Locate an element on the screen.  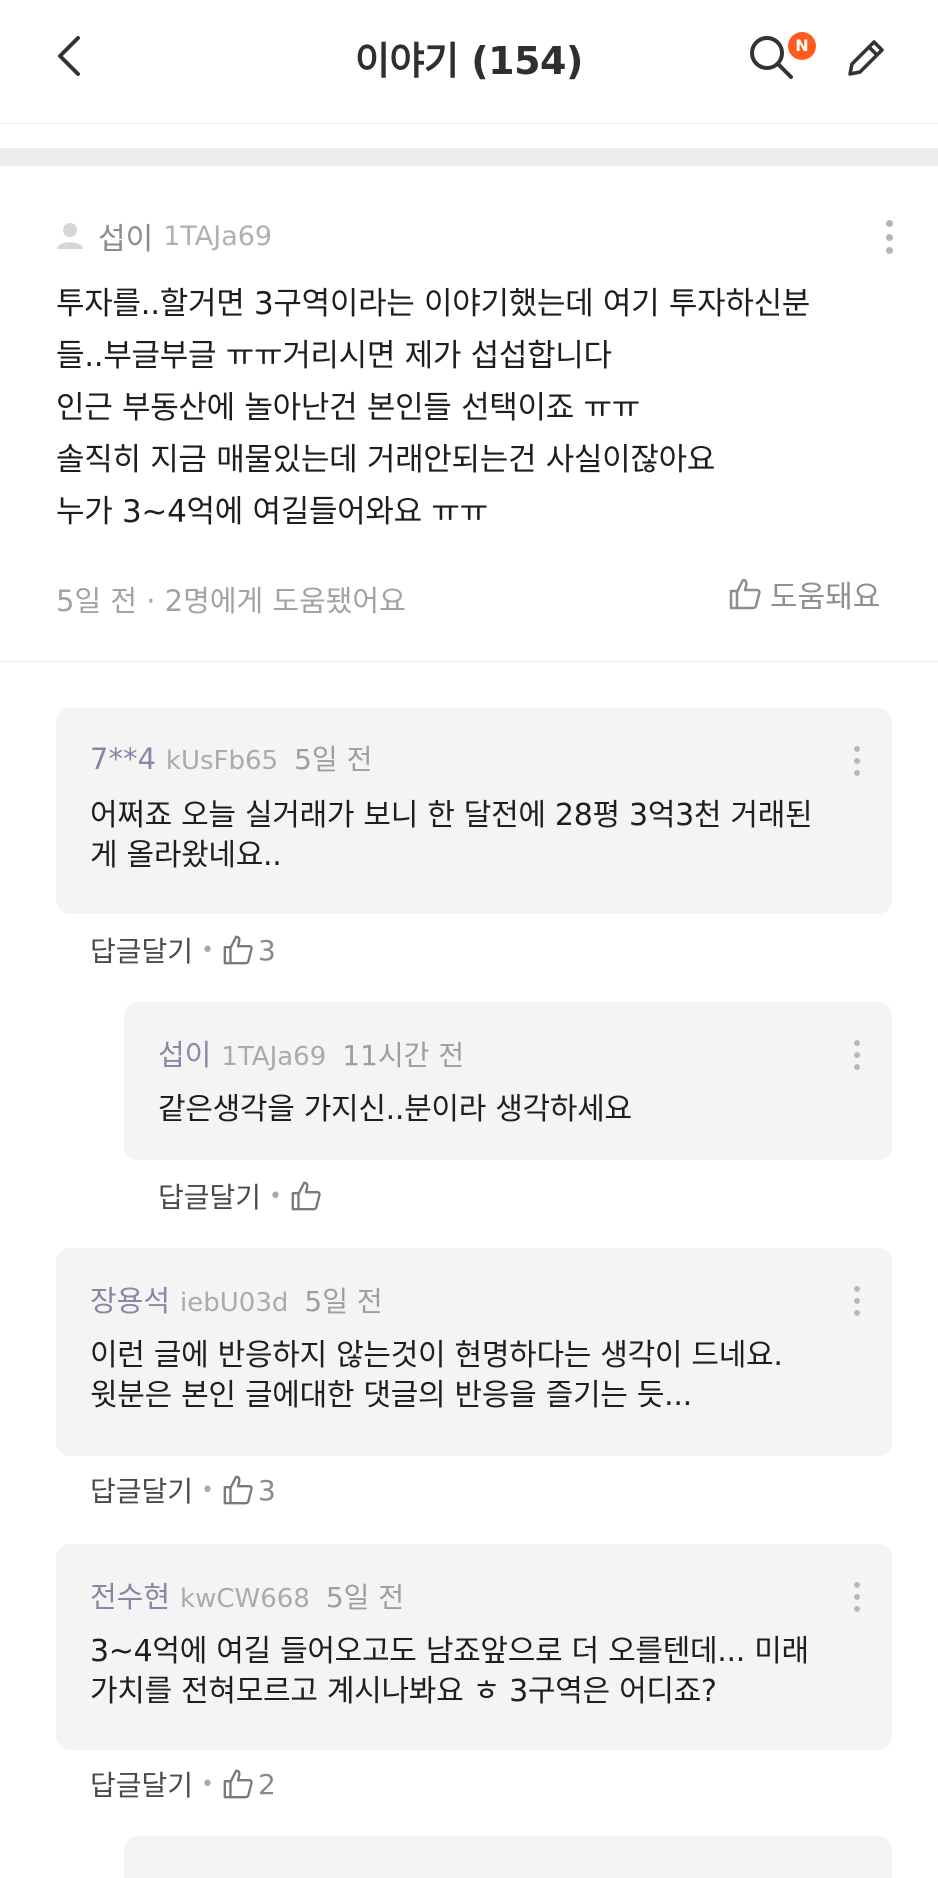
comment-header: 7**4 kUsFb65 5일 전 is located at coordinates (231, 758).